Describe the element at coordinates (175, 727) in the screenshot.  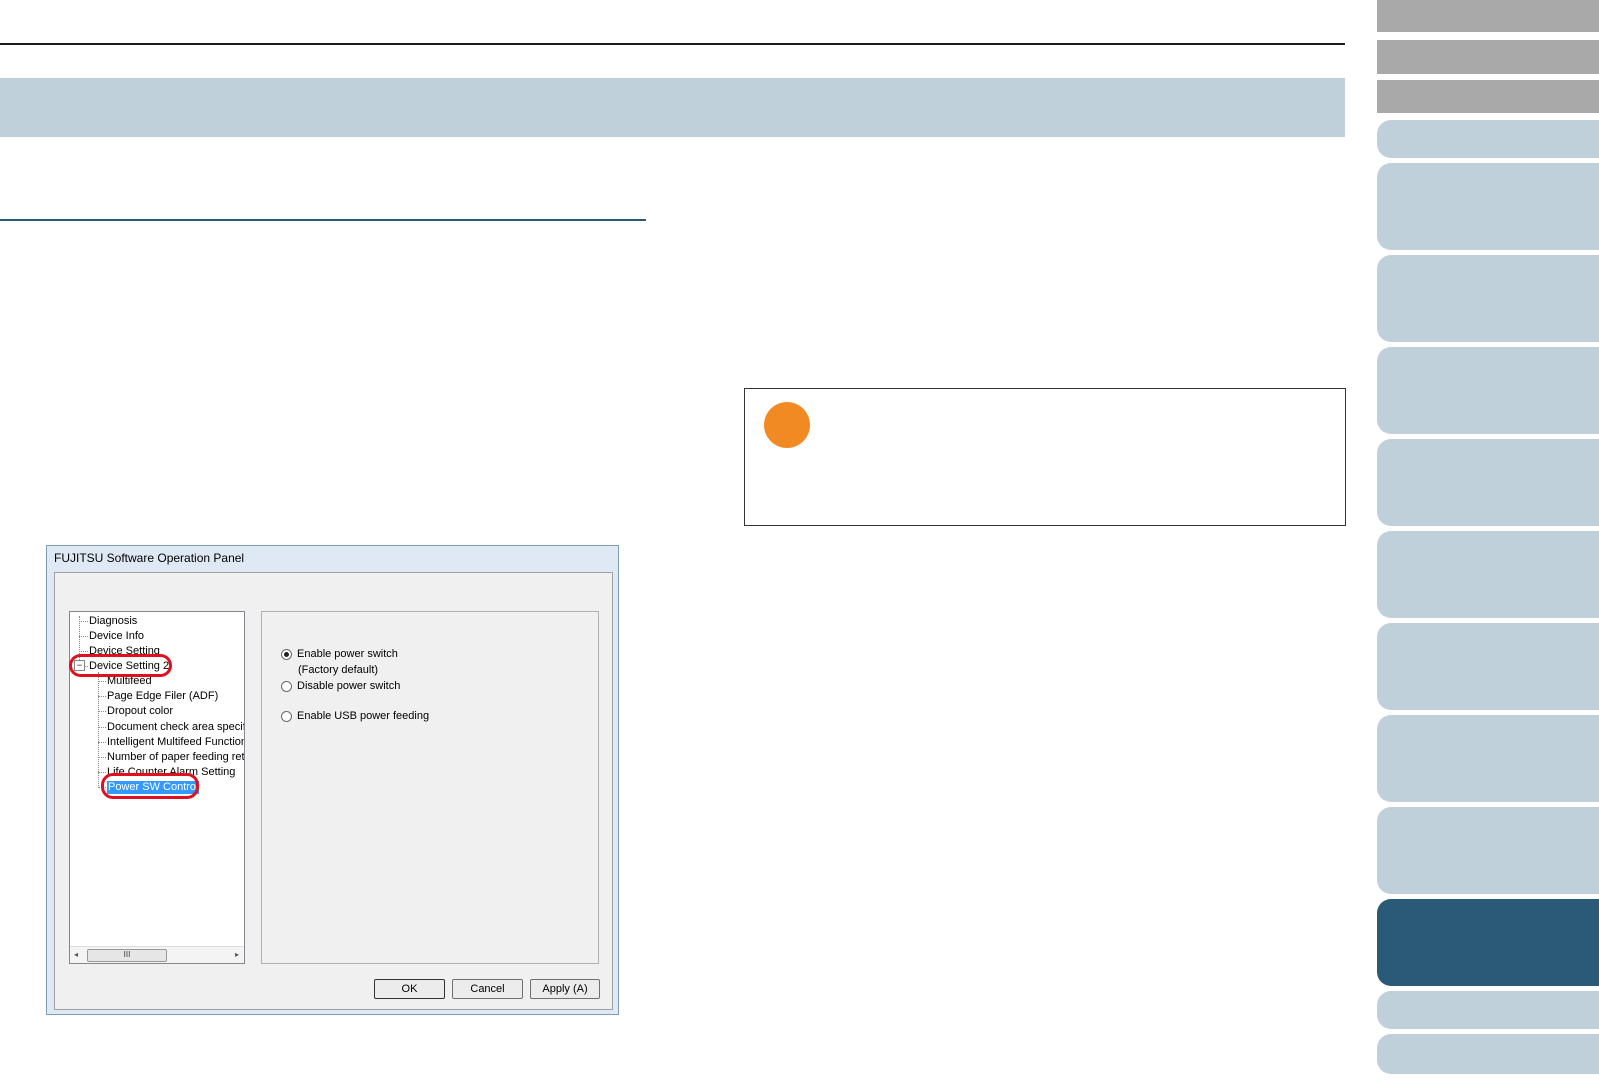
I see `tree-item-document-check-area: Document check area specific` at that location.